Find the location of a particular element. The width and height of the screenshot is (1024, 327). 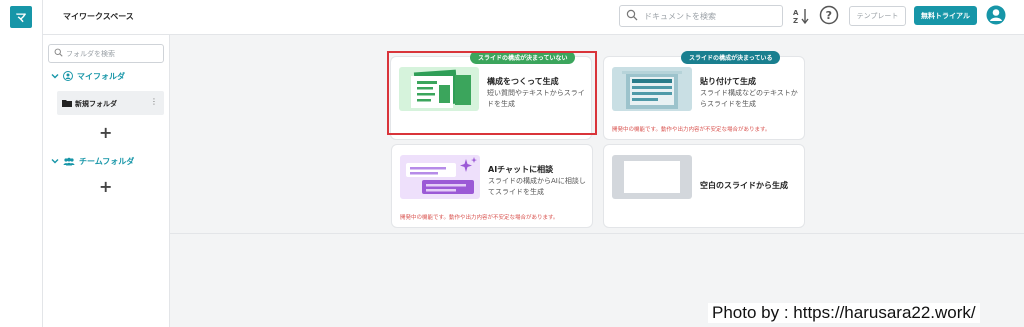

my-folder-label: マイフォルダ is located at coordinates (101, 76).